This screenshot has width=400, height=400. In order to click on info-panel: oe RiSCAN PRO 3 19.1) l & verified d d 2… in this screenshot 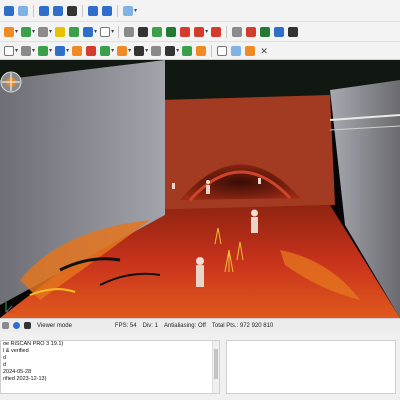, I will do `click(110, 367)`.